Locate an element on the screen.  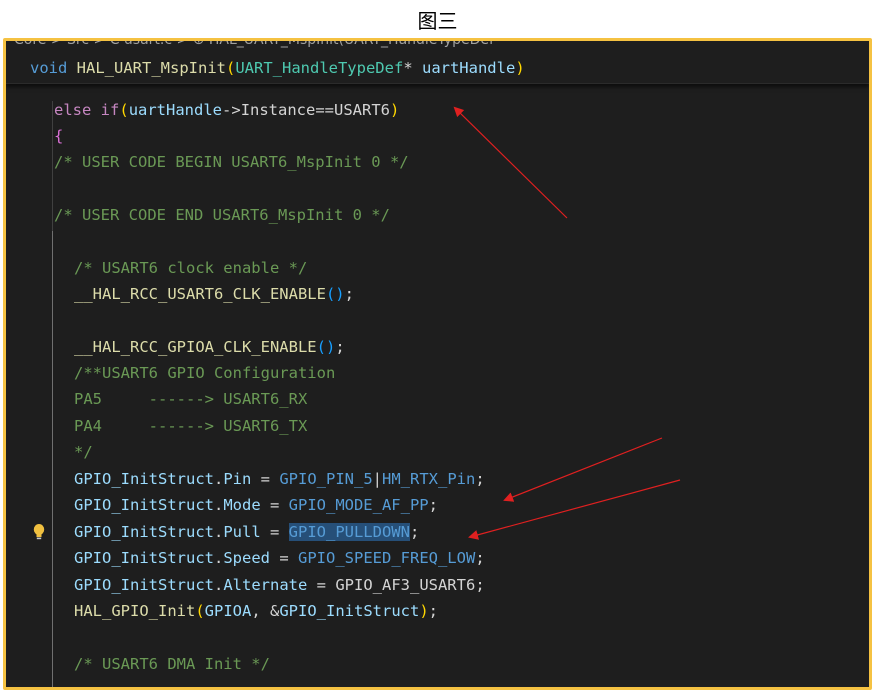
arrow-to-usart6 is located at coordinates (510, 162).